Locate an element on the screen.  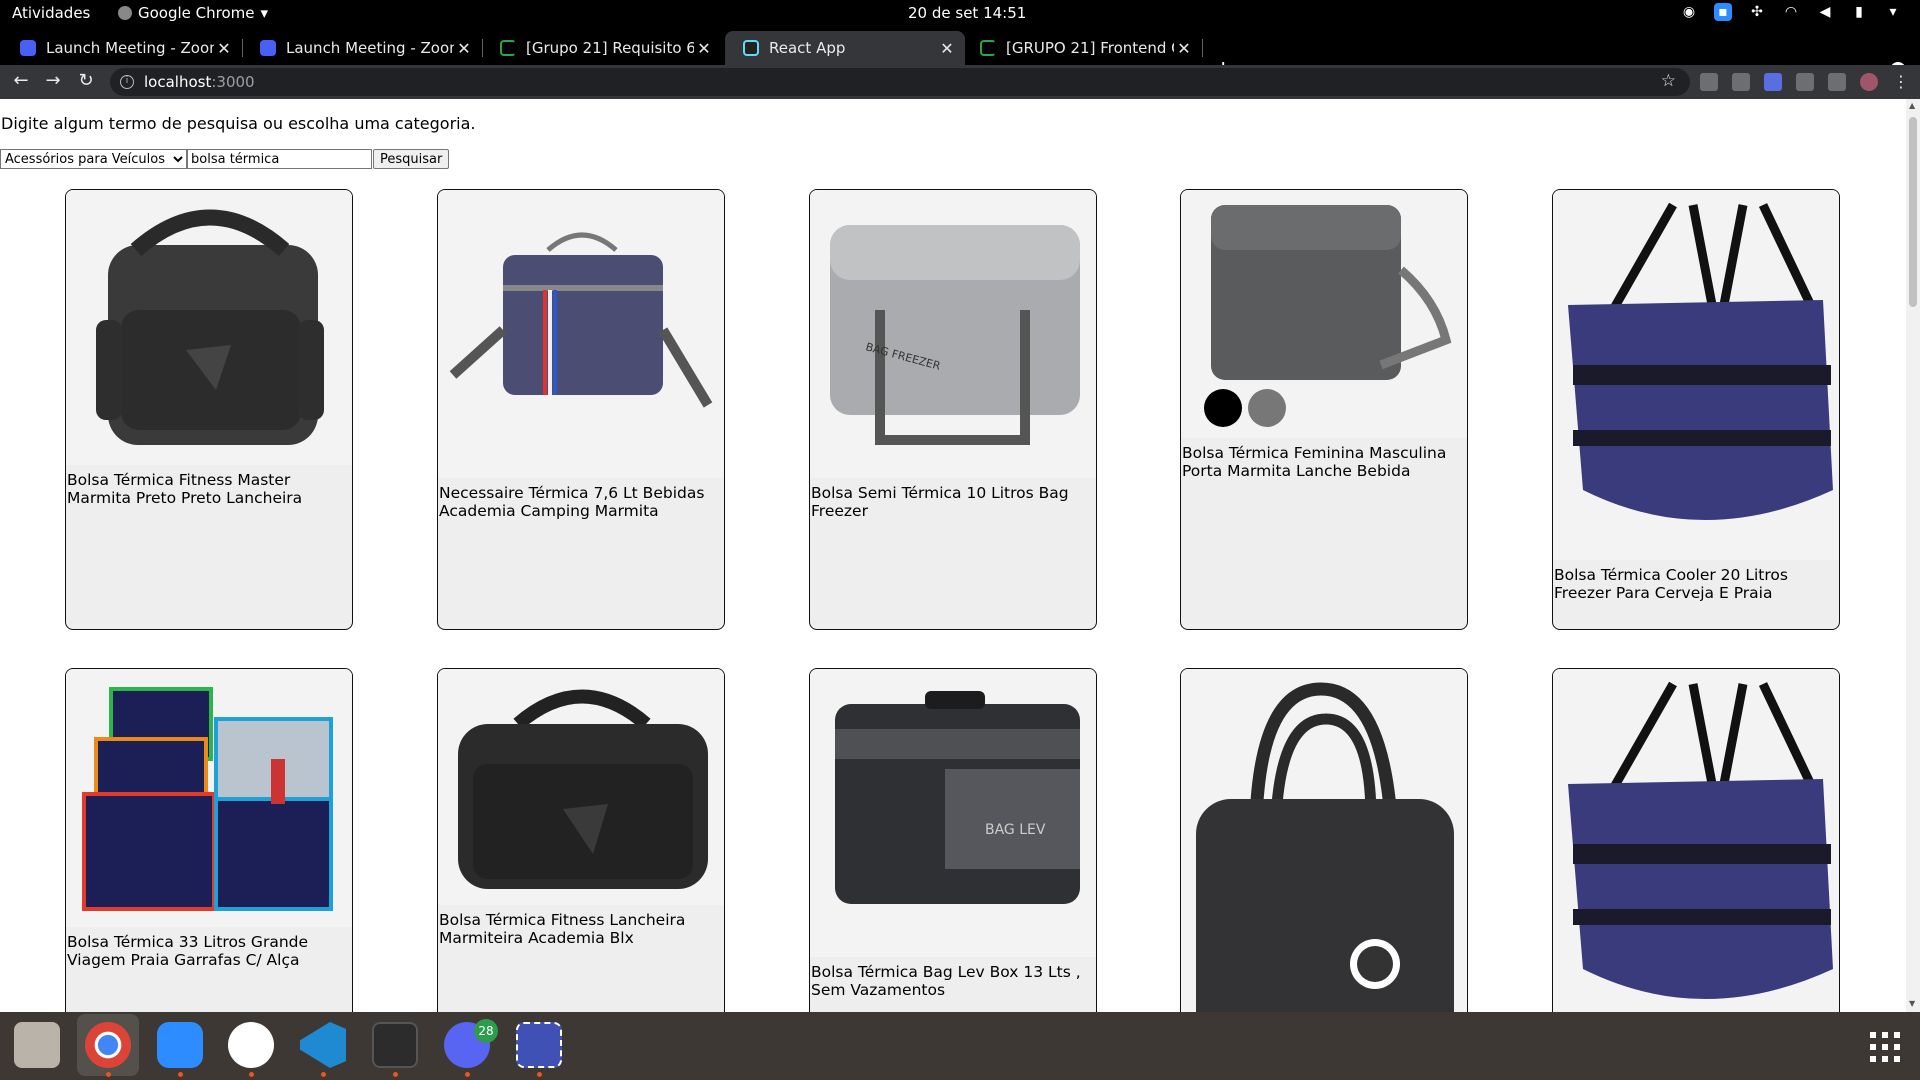
tab-zoom-1: Launch Meeting - Zoom ✕ is located at coordinates (122, 48).